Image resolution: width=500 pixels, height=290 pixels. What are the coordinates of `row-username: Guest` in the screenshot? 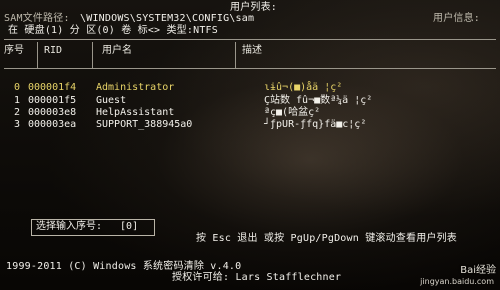 It's located at (111, 100).